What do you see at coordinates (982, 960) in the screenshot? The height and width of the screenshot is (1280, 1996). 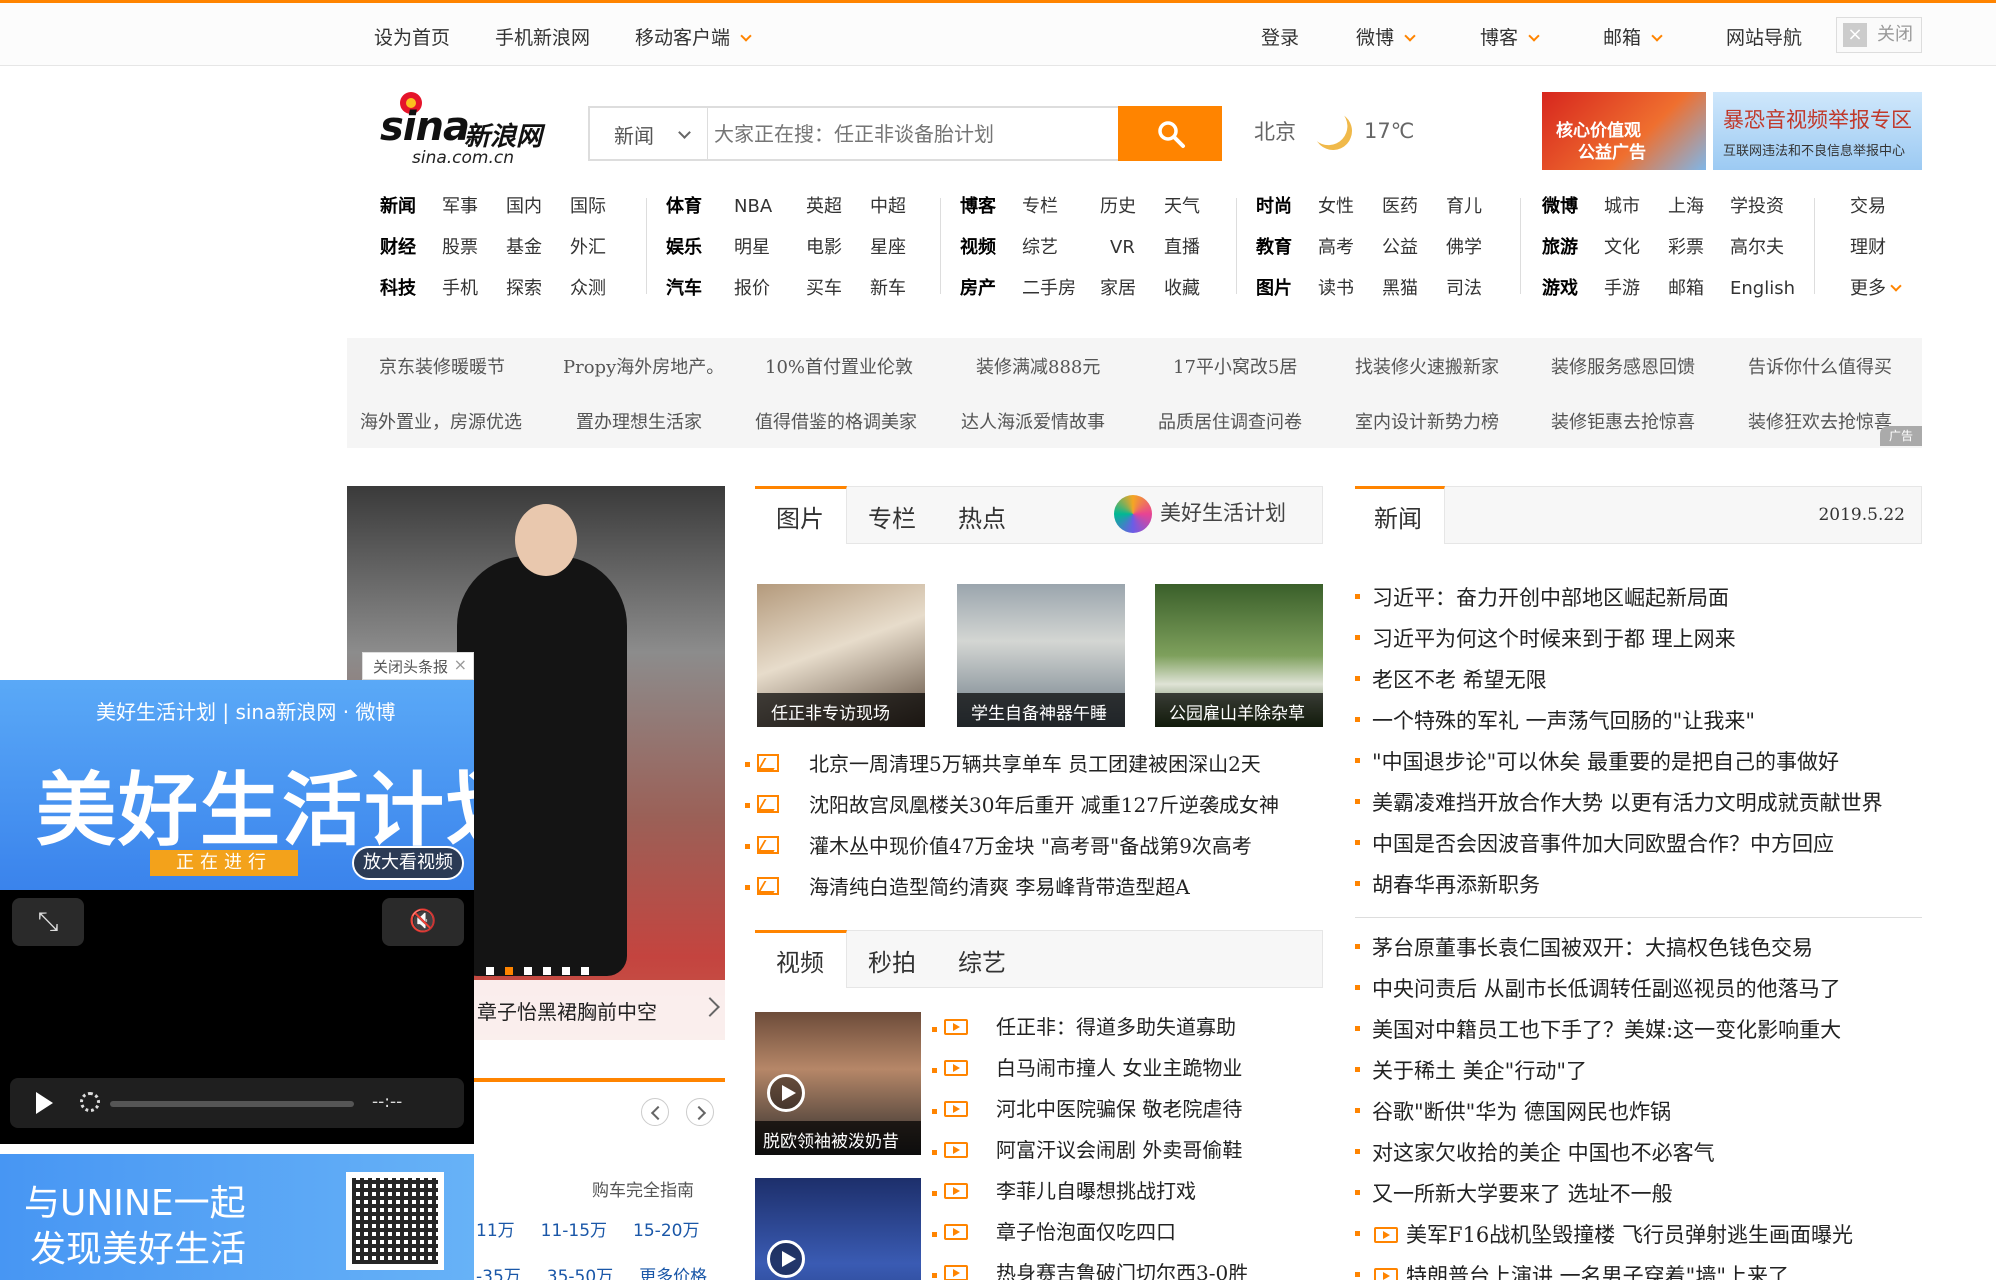 I see `tab-variety: 综艺` at bounding box center [982, 960].